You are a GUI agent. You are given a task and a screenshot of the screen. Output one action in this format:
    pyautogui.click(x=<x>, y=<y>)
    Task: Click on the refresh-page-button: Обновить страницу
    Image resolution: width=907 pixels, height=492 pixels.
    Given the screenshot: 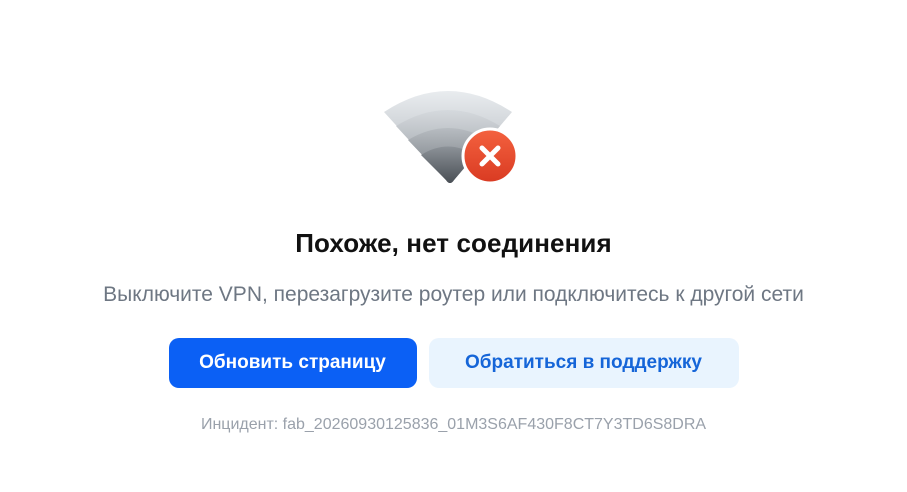 What is the action you would take?
    pyautogui.click(x=292, y=363)
    